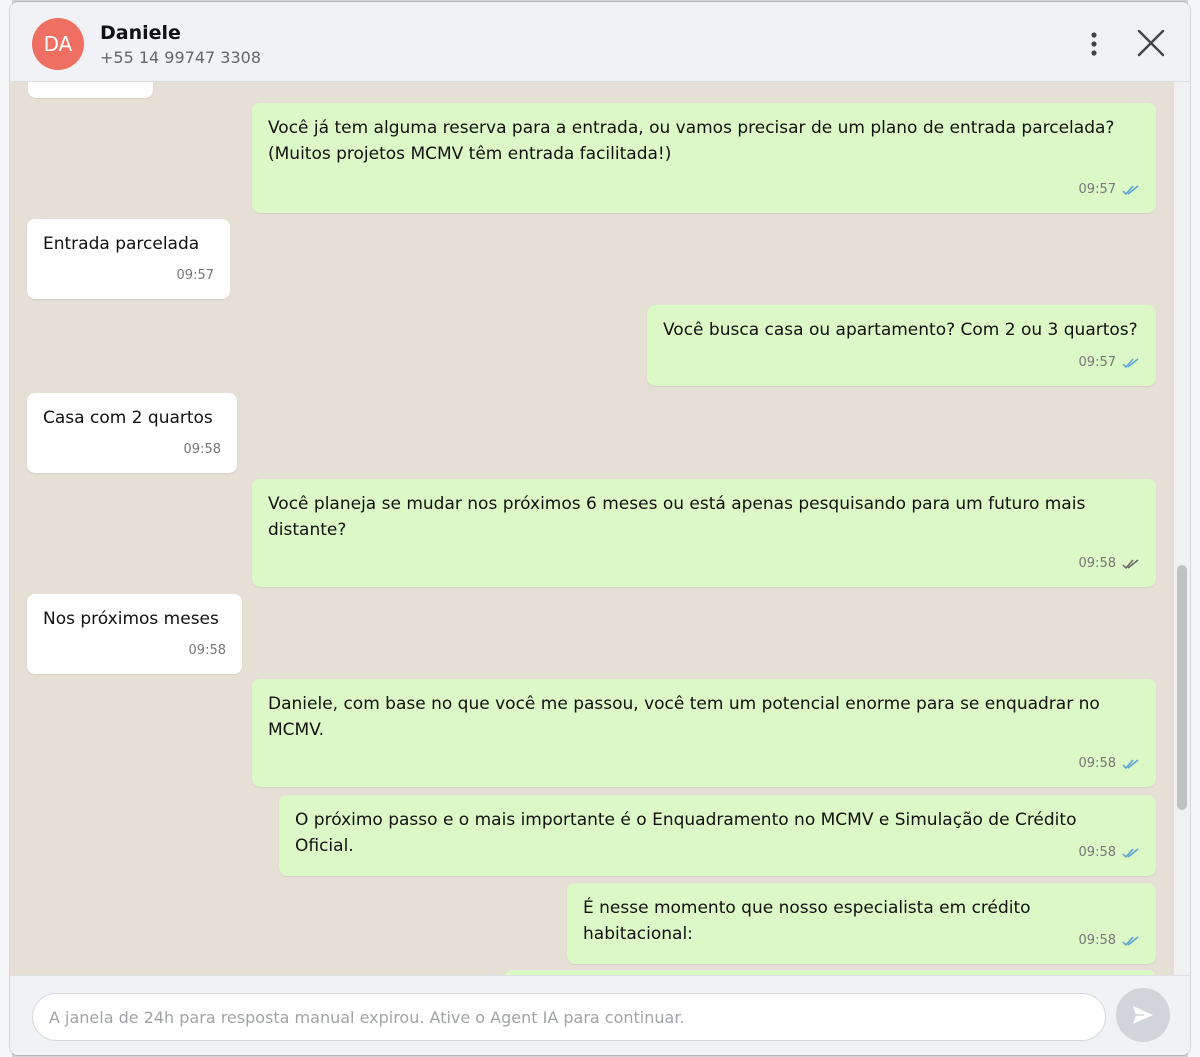 The width and height of the screenshot is (1200, 1057). What do you see at coordinates (131, 619) in the screenshot?
I see `message-text: Nos próximos meses` at bounding box center [131, 619].